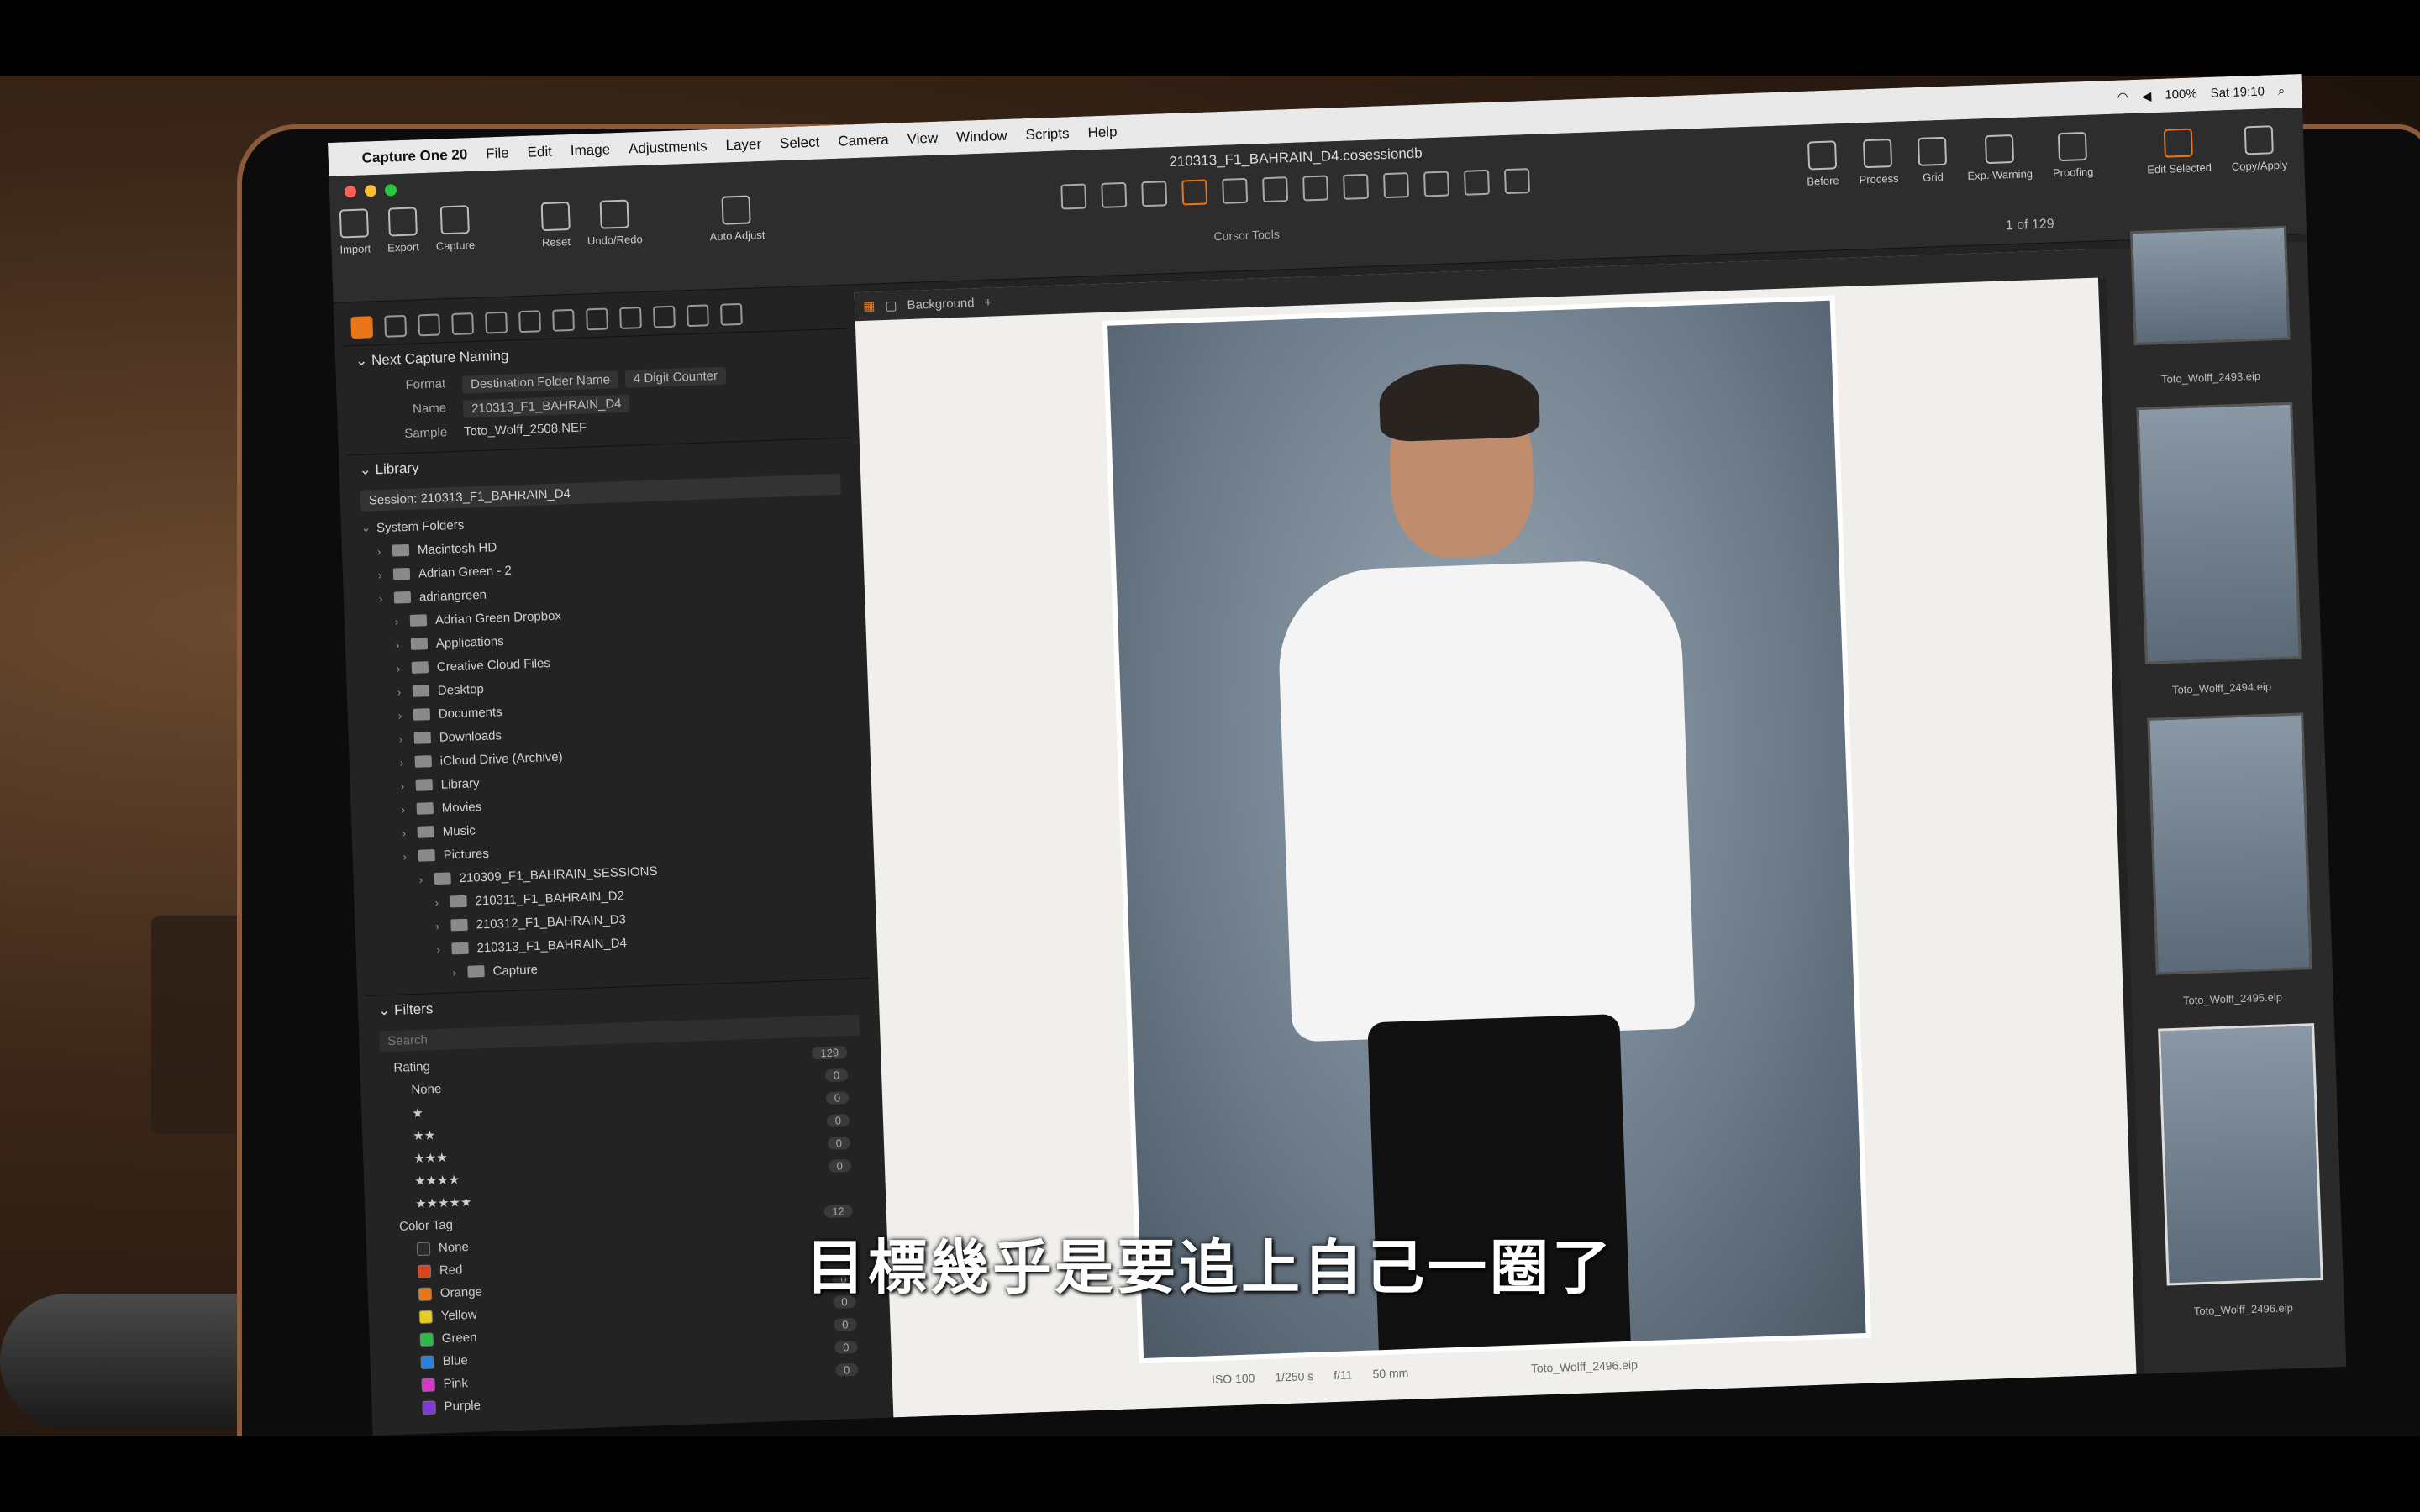  What do you see at coordinates (362, 327) in the screenshot?
I see `library-tab-icon` at bounding box center [362, 327].